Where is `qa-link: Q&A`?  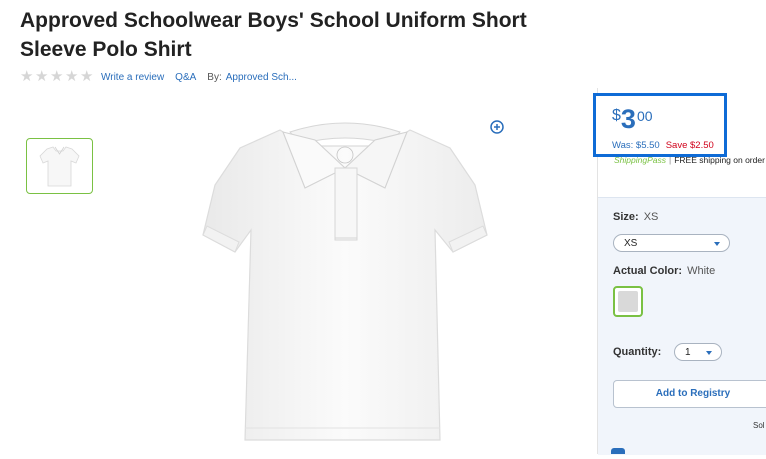
qa-link: Q&A is located at coordinates (185, 77).